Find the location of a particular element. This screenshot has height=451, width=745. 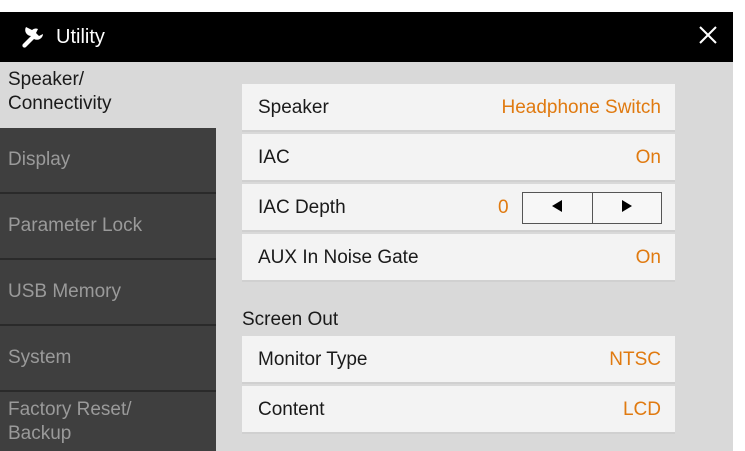

tab-system: System is located at coordinates (108, 359).